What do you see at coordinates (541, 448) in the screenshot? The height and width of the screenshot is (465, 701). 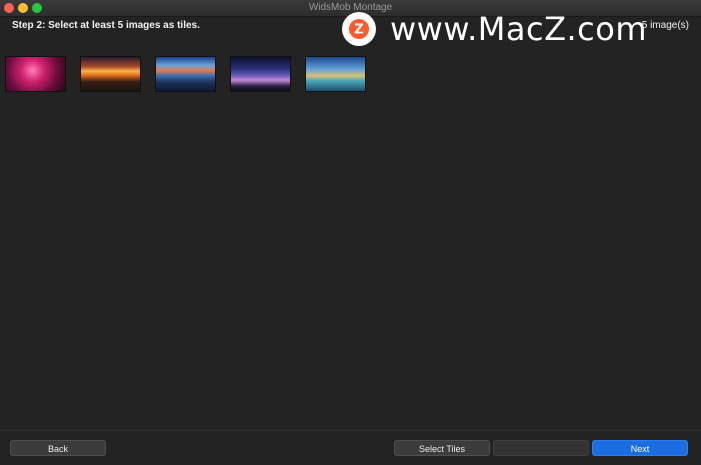 I see `disabled-button` at bounding box center [541, 448].